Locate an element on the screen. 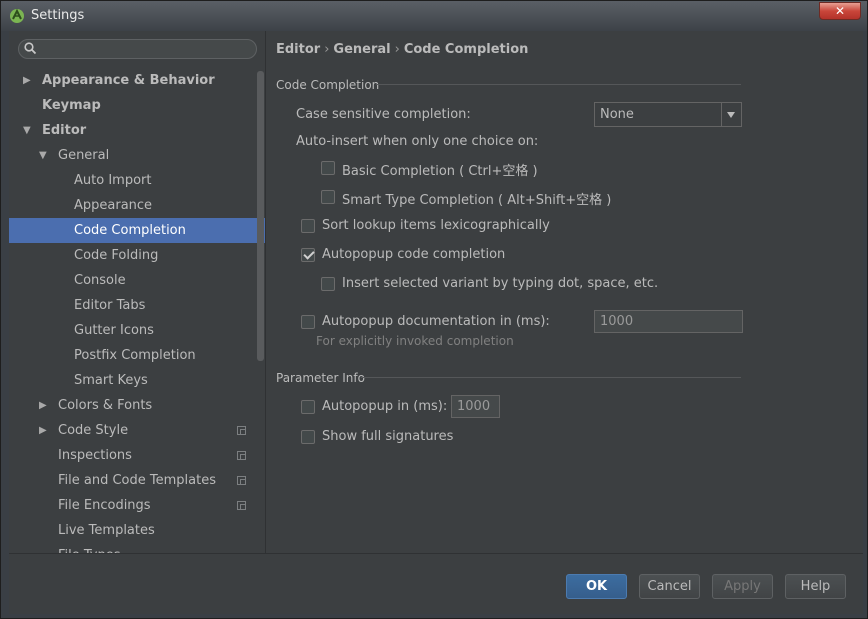 The height and width of the screenshot is (619, 868). autopopup-documentation-label: Autopopup documentation in (ms): is located at coordinates (436, 321).